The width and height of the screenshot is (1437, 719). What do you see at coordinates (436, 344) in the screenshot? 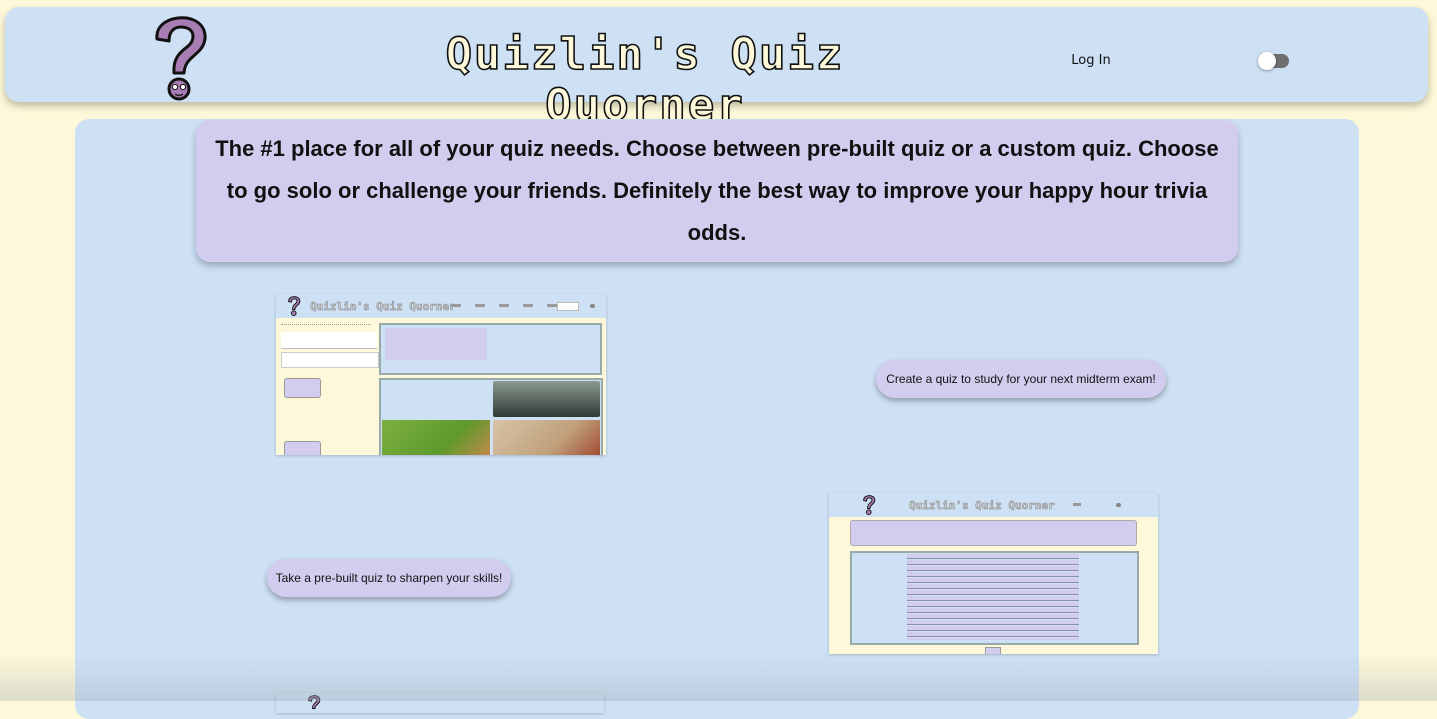
I see `prompt-card` at bounding box center [436, 344].